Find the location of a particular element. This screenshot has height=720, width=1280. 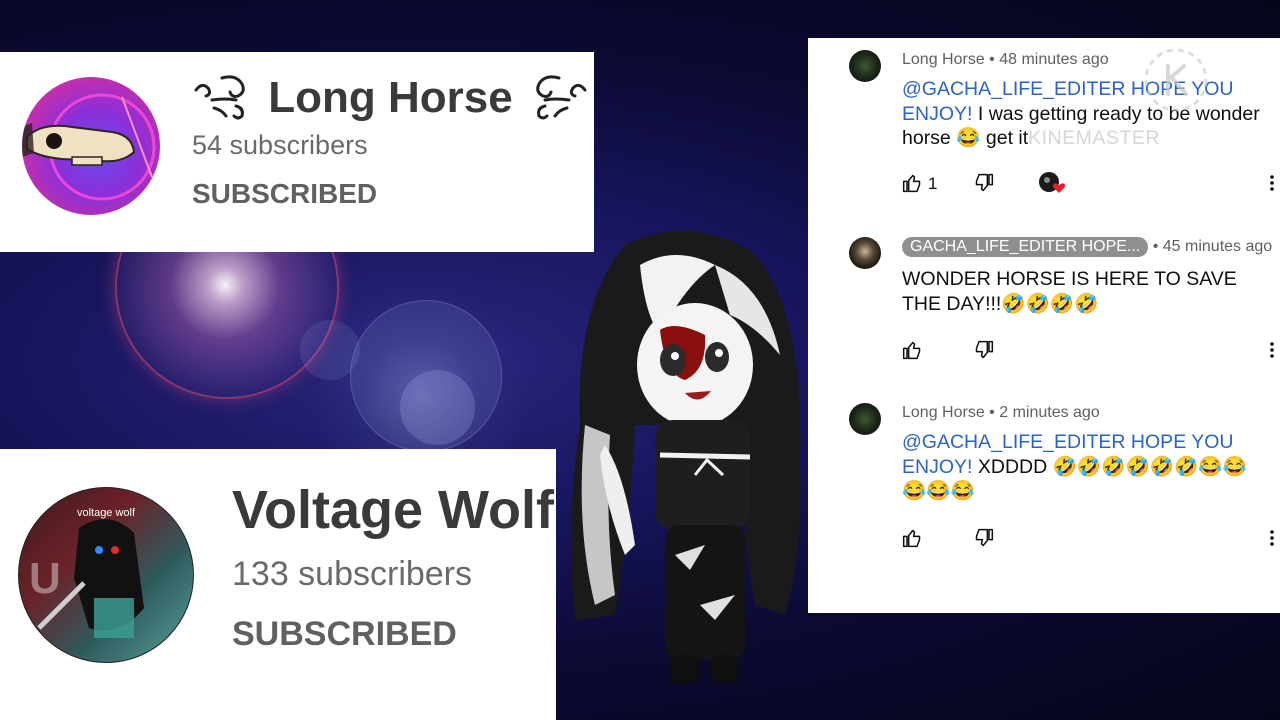

comment-meta: Long Horse • 48 minutes ago is located at coordinates (1005, 60).